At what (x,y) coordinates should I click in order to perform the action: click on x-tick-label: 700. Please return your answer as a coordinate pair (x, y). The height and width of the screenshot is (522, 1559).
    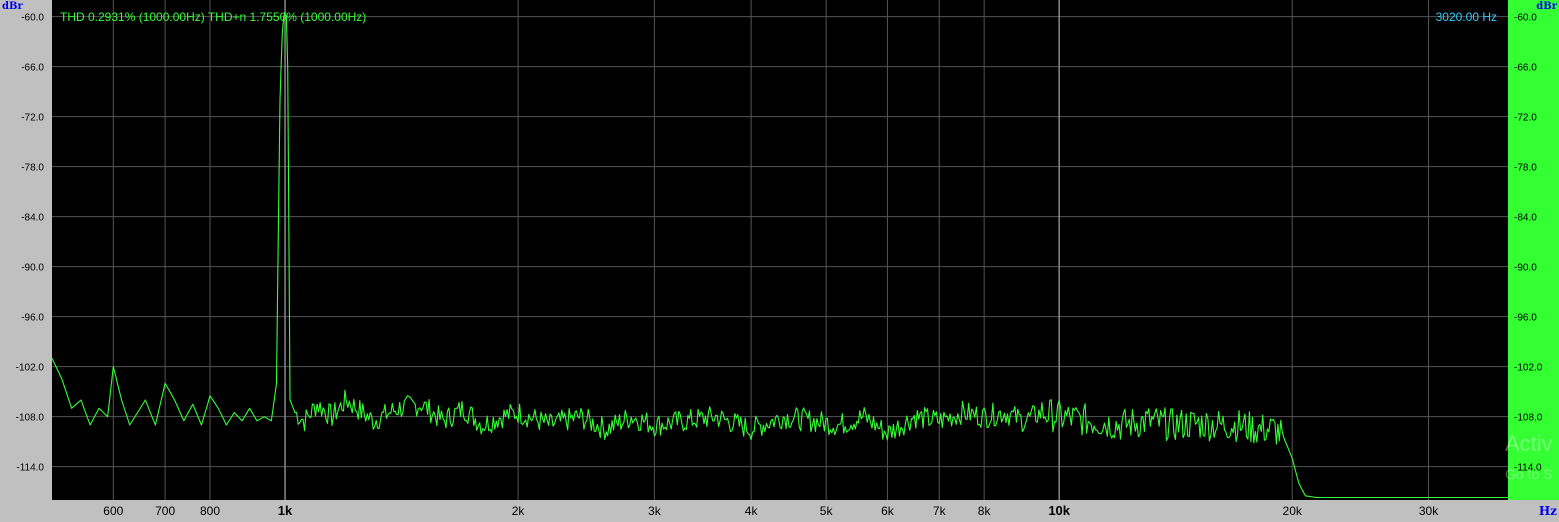
    Looking at the image, I should click on (165, 511).